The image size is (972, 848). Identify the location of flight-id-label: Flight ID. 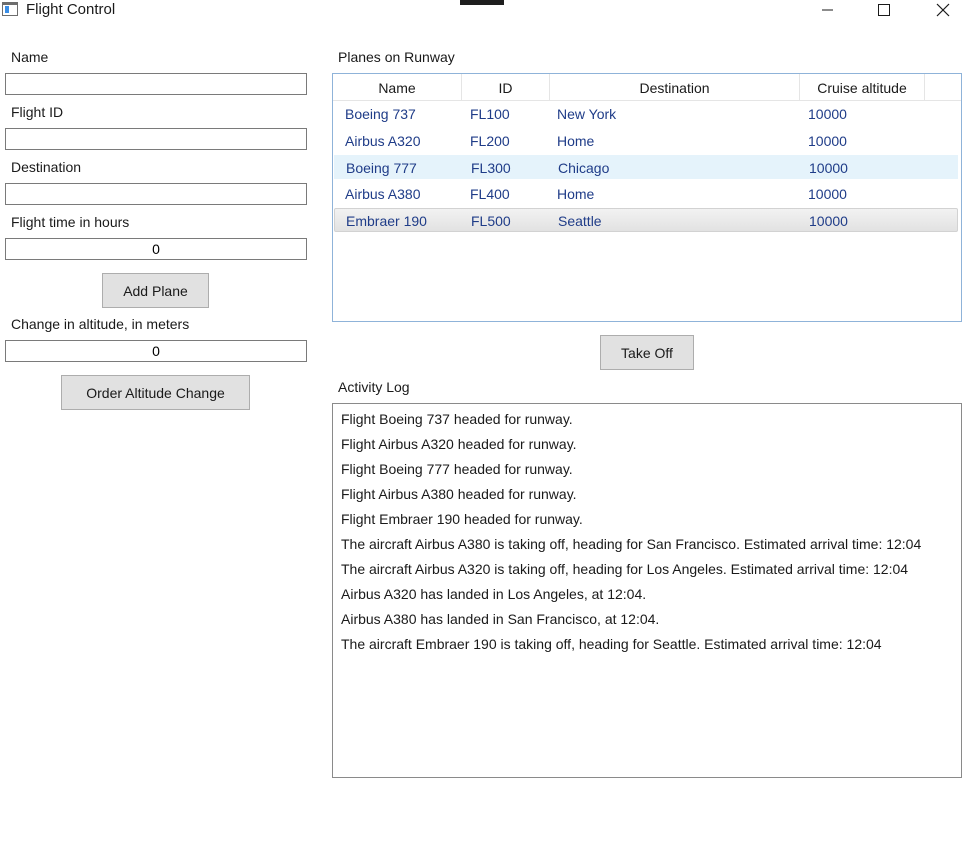
(37, 112).